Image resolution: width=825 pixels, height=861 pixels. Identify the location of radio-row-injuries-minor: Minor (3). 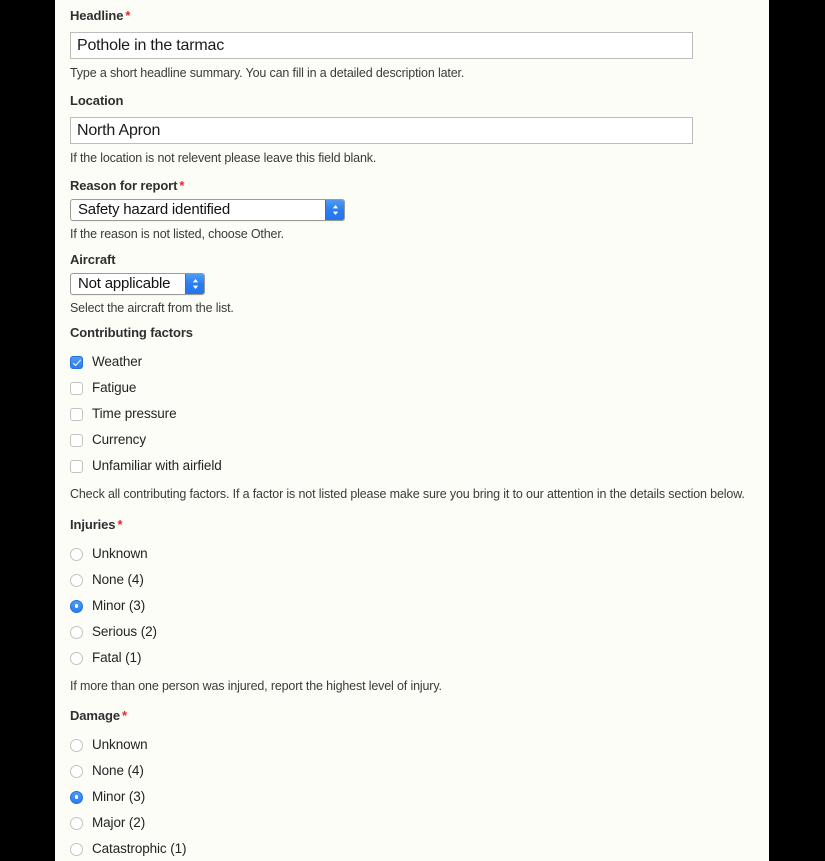
(256, 606).